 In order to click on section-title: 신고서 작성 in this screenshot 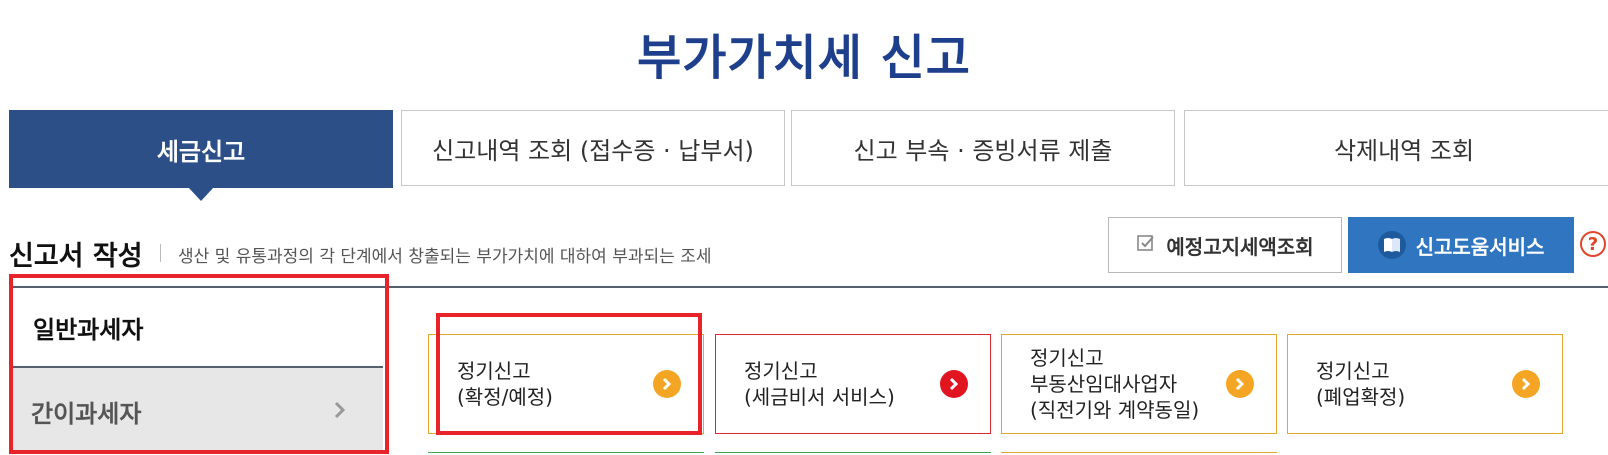, I will do `click(76, 256)`.